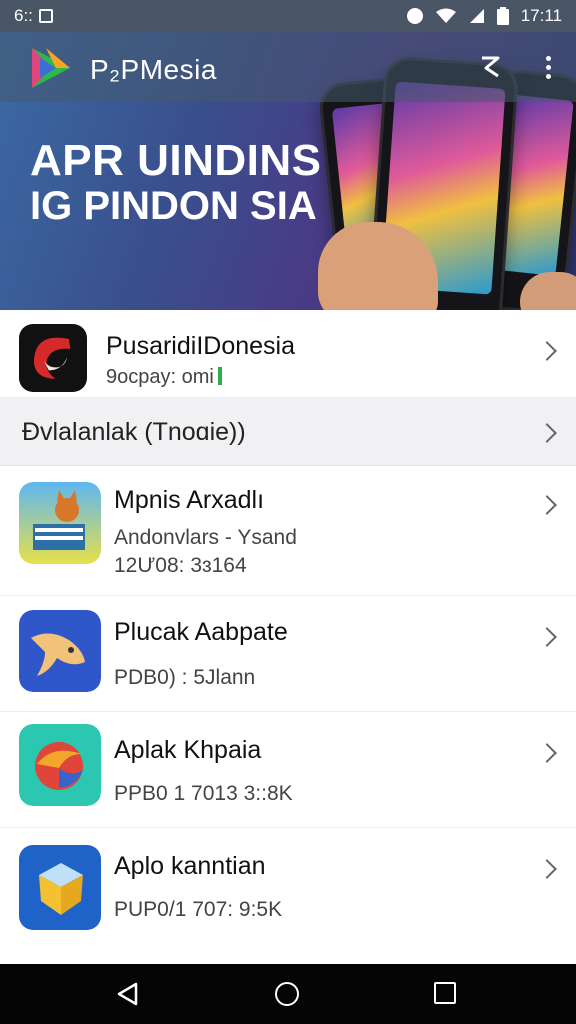 Image resolution: width=576 pixels, height=1024 pixels. I want to click on battery-icon, so click(502, 16).